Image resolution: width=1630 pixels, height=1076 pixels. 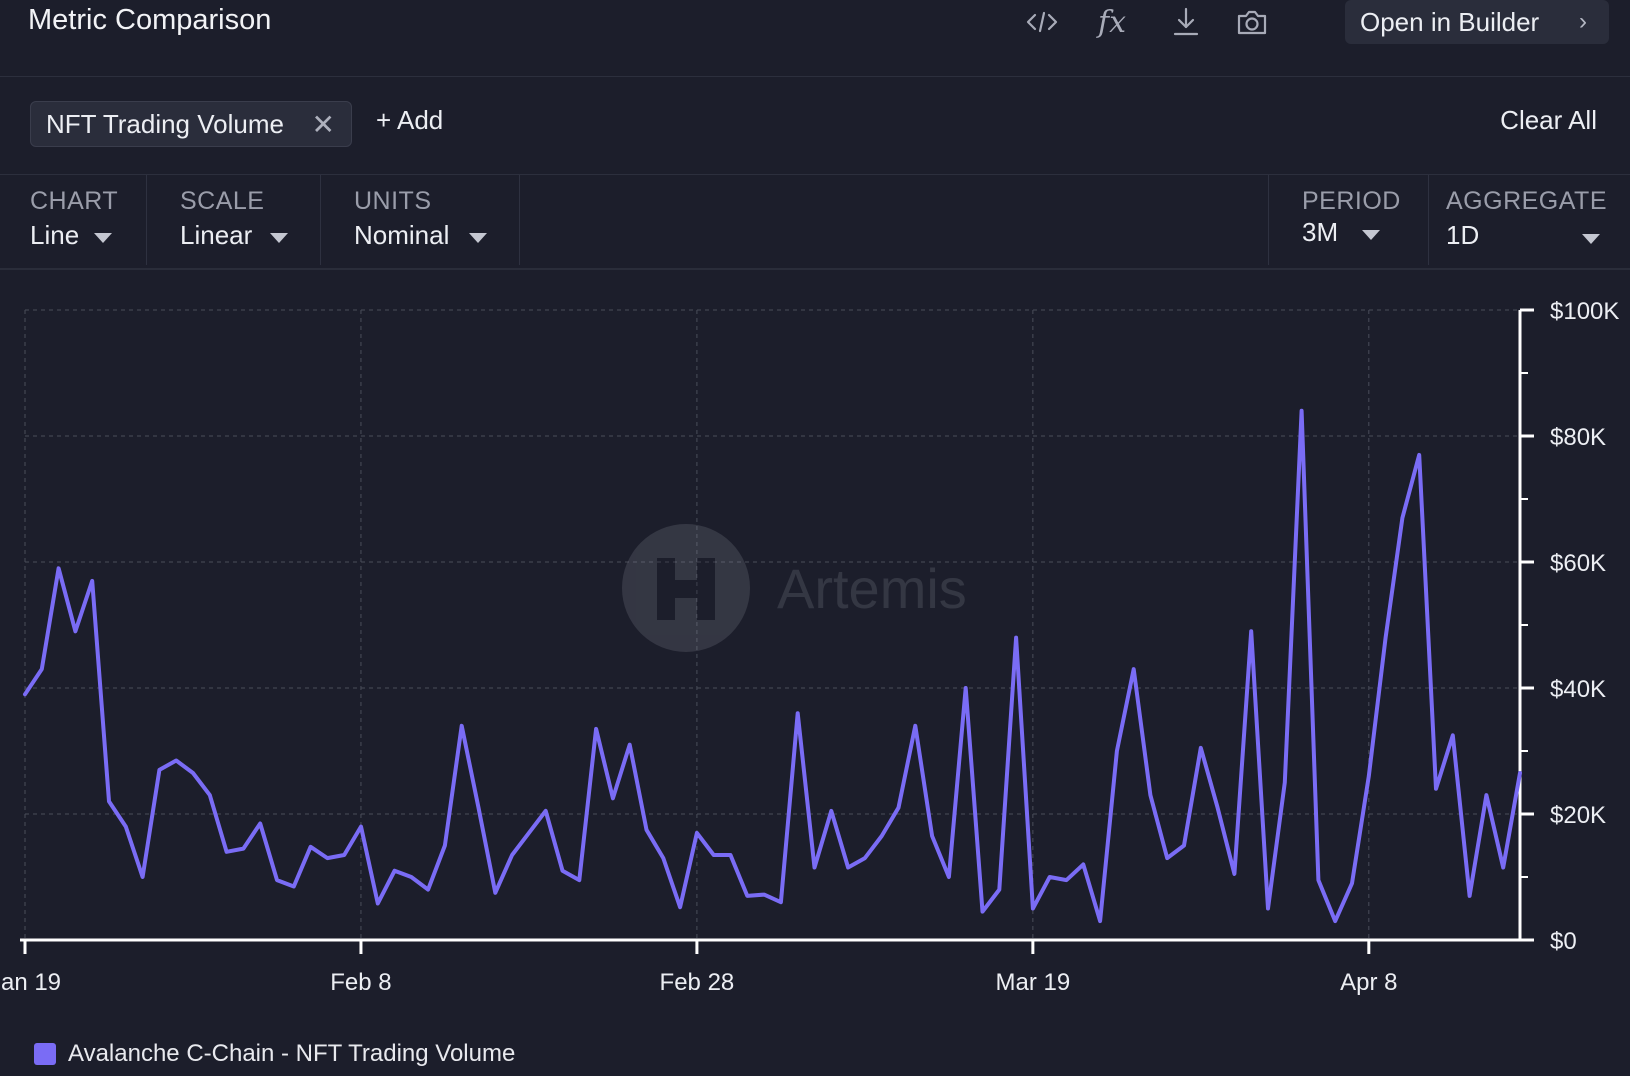 I want to click on metric-chip: NFT Trading Volume ✕, so click(x=191, y=124).